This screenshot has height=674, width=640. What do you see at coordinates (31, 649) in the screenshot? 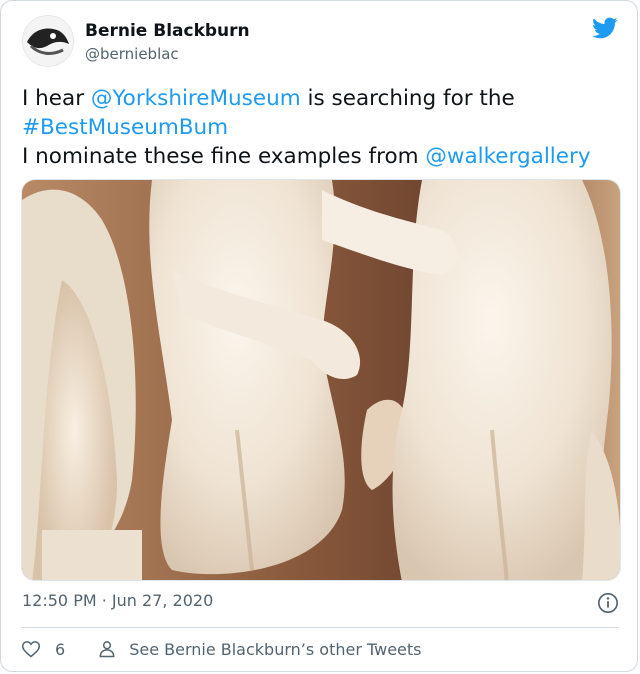
I see `heart-icon` at bounding box center [31, 649].